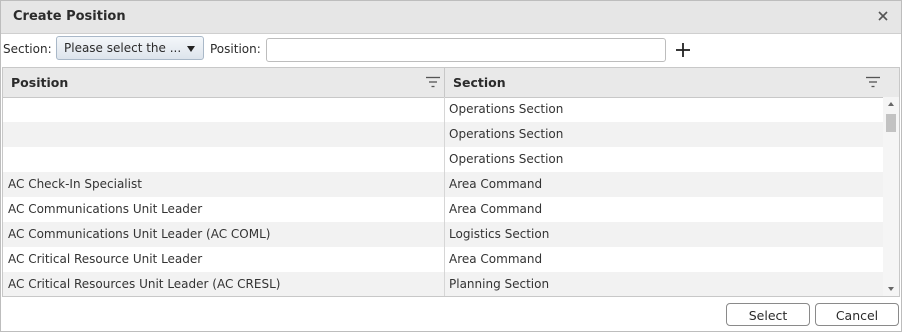 The image size is (902, 332). I want to click on cell-section: Planning Section, so click(499, 284).